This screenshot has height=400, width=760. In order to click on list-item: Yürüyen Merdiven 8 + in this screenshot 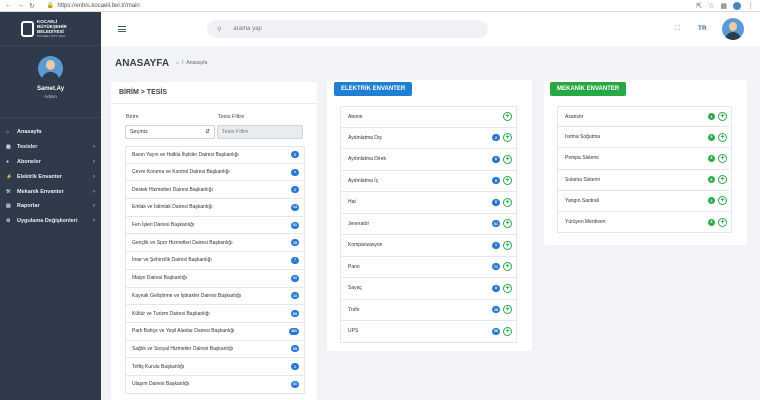, I will do `click(644, 222)`.